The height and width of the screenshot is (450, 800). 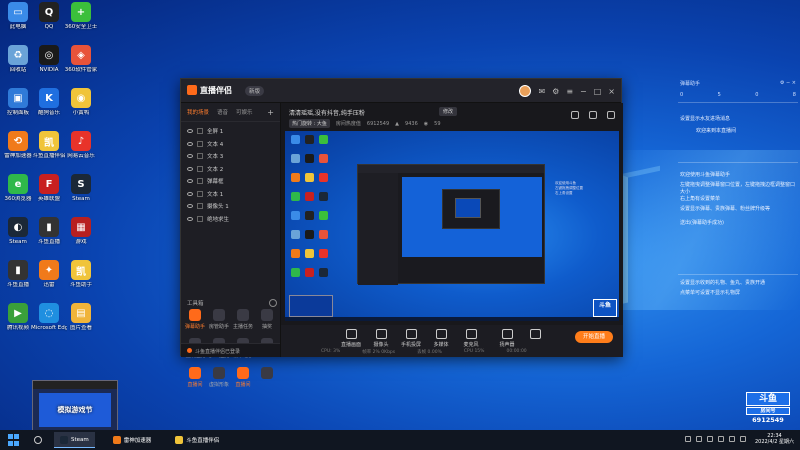 What do you see at coordinates (598, 91) in the screenshot?
I see `maximize-icon: □` at bounding box center [598, 91].